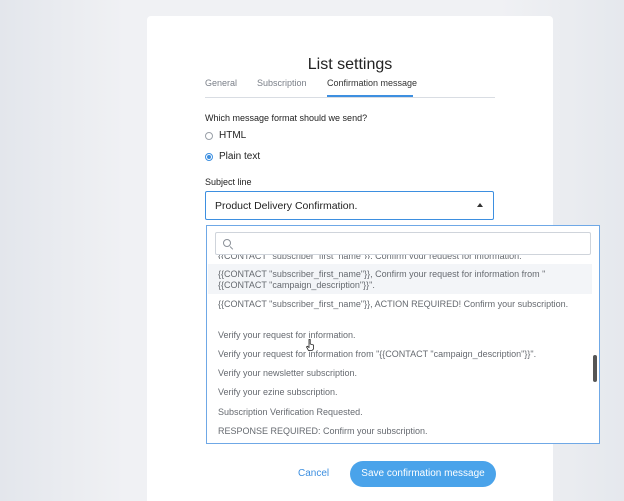 The width and height of the screenshot is (624, 501). What do you see at coordinates (240, 156) in the screenshot?
I see `radio-label-plain-text: Plain text` at bounding box center [240, 156].